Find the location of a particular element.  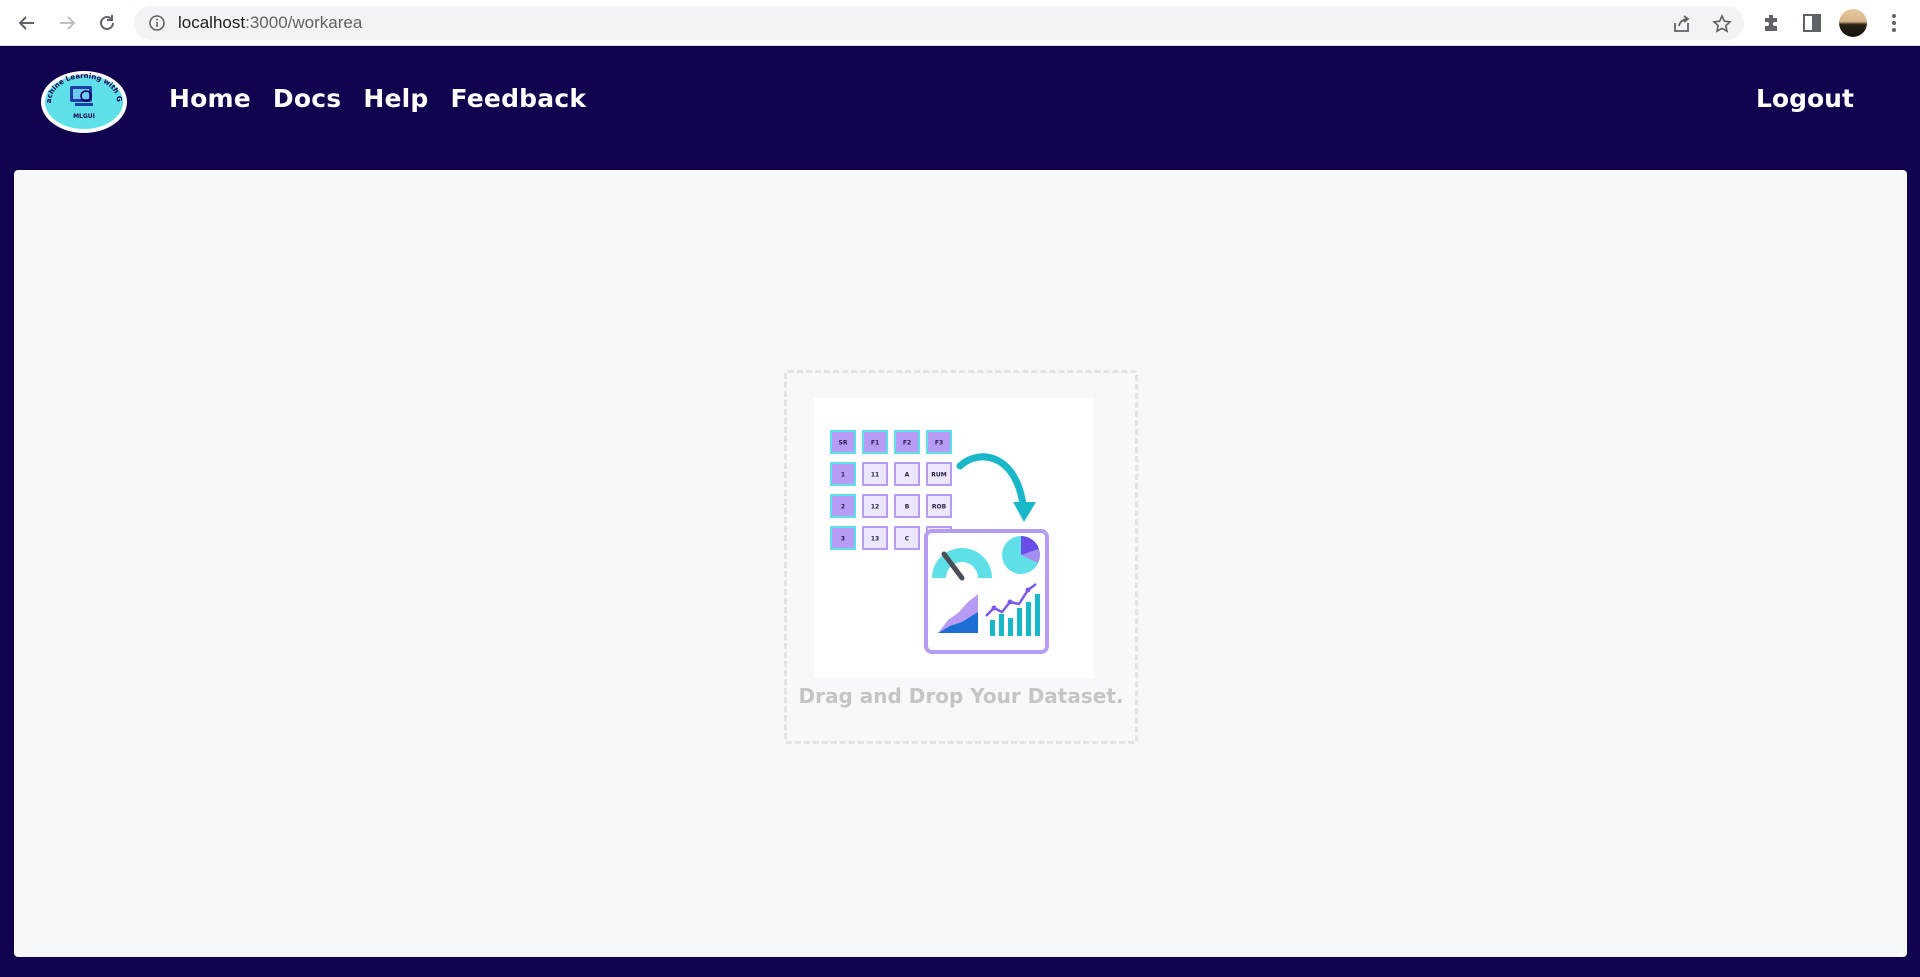

illustration-table-text: B is located at coordinates (907, 507).